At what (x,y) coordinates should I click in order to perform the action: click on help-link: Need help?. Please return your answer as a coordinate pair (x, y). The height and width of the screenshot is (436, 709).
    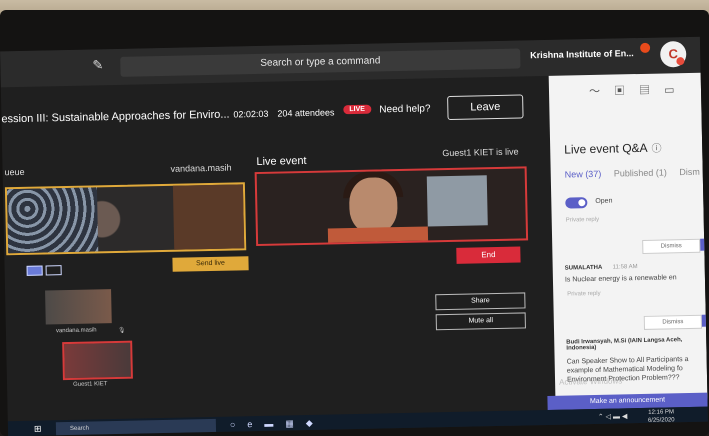
    Looking at the image, I should click on (404, 109).